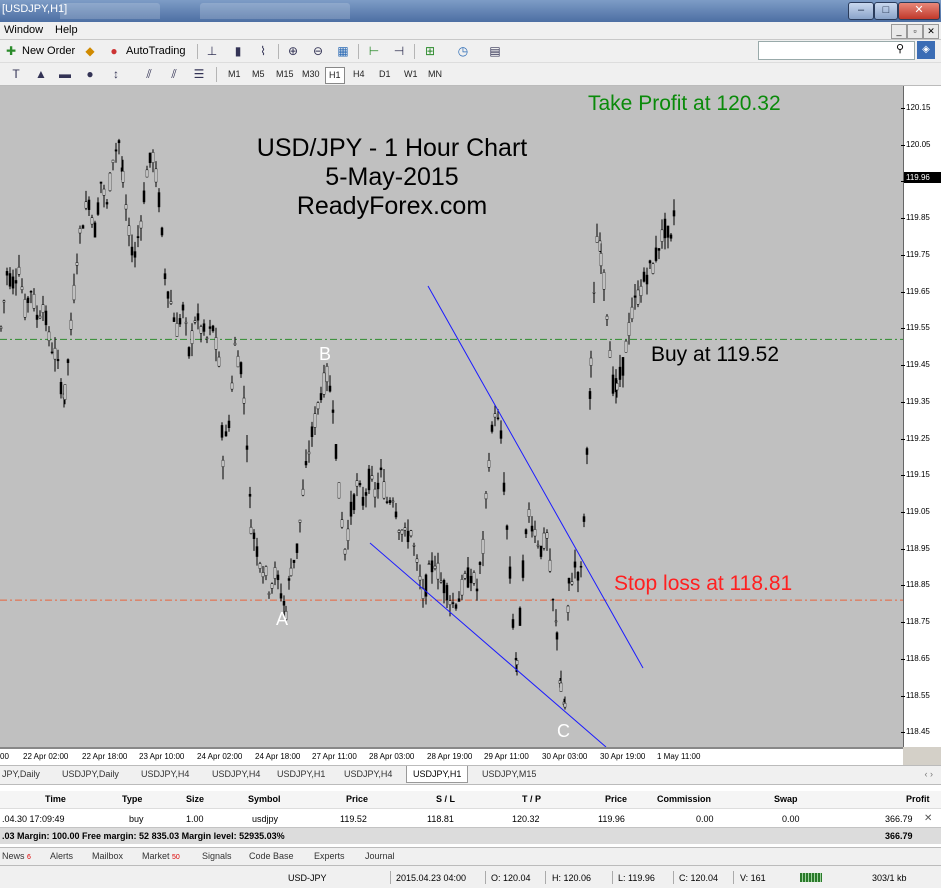 The width and height of the screenshot is (941, 888). What do you see at coordinates (293, 51) in the screenshot?
I see `zoom-in-icon: ⊕` at bounding box center [293, 51].